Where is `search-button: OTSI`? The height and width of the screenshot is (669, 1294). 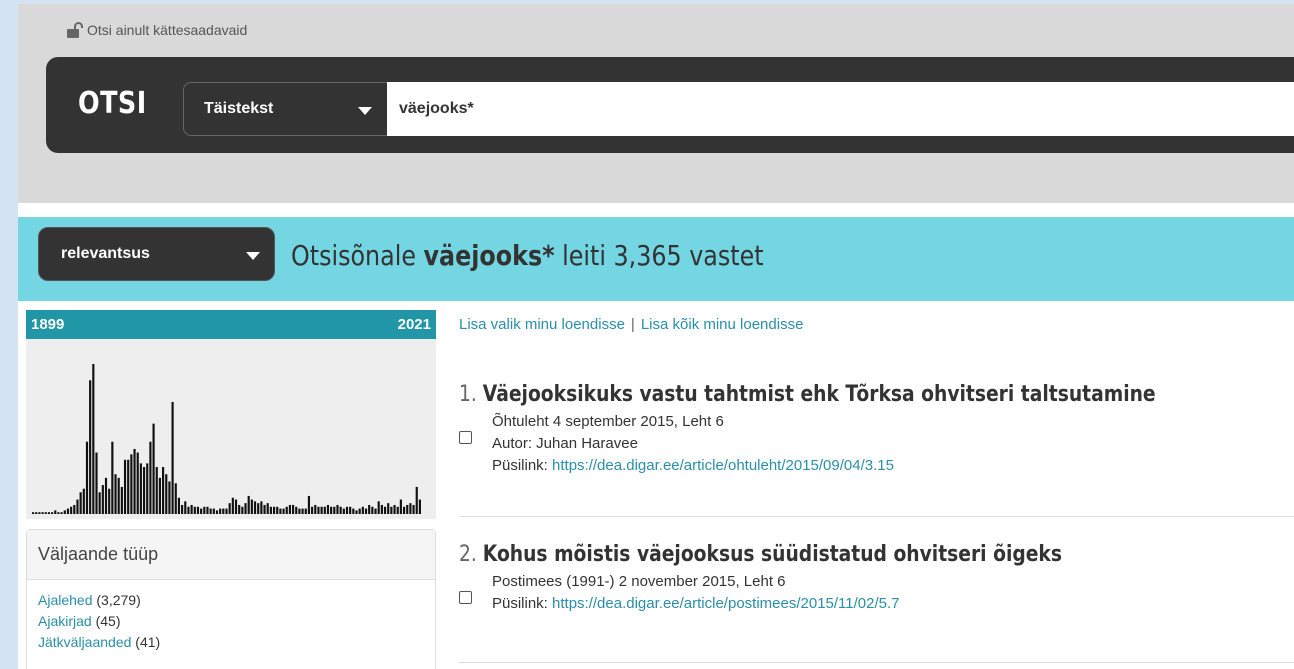 search-button: OTSI is located at coordinates (112, 103).